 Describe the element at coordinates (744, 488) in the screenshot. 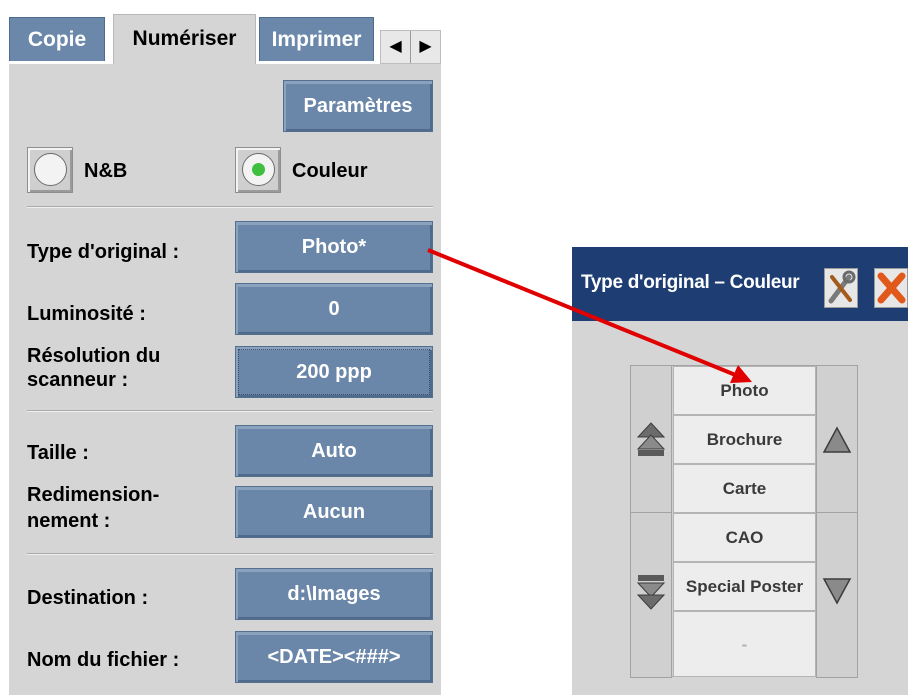

I see `list-item: Carte` at that location.